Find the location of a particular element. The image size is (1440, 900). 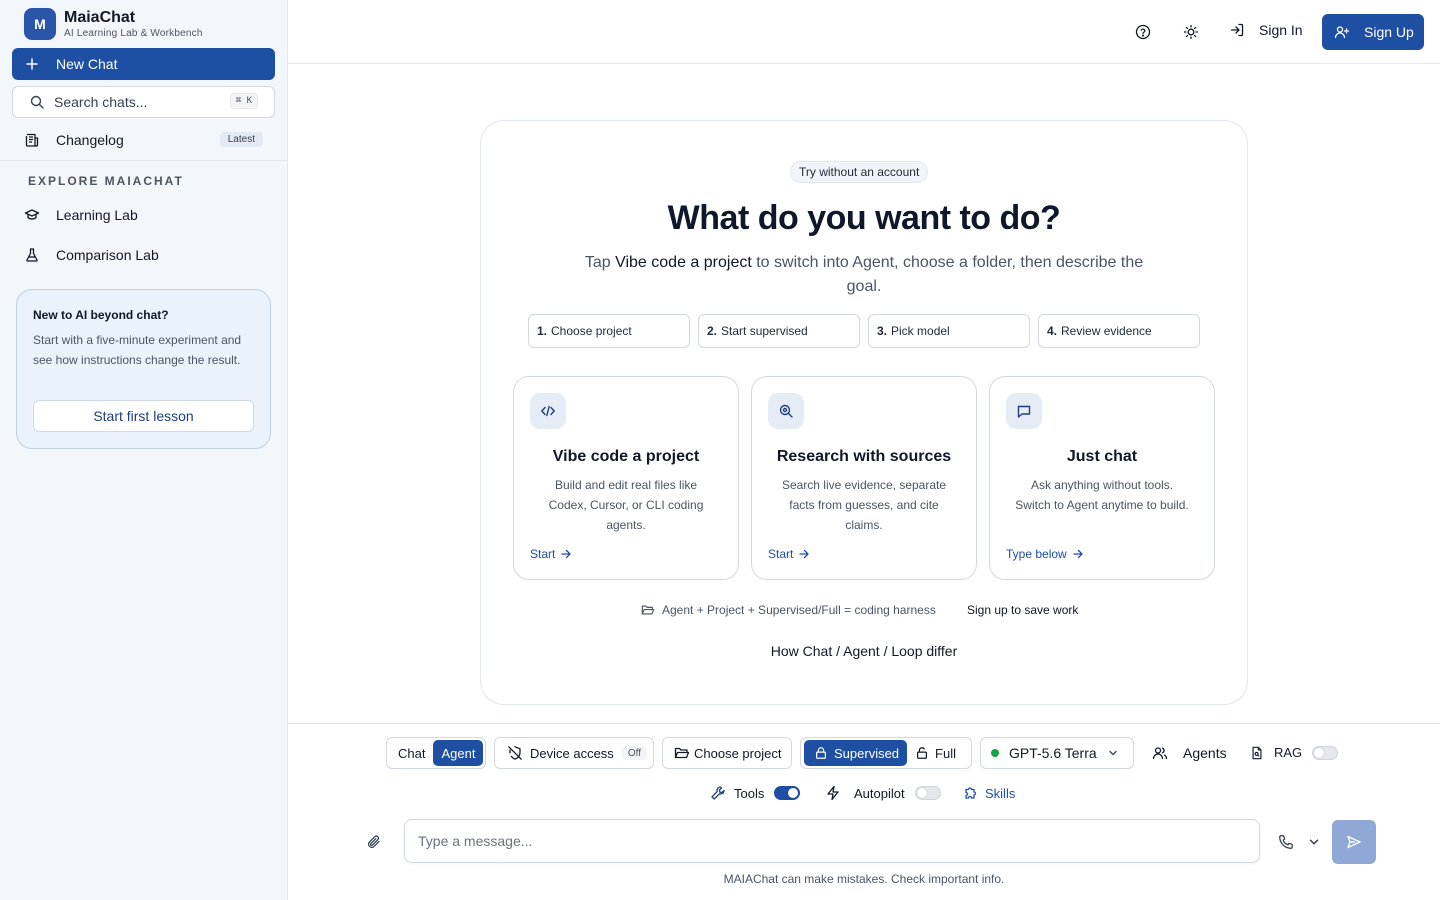

sign-up-save-work-link: Sign up to save work is located at coordinates (1022, 610).